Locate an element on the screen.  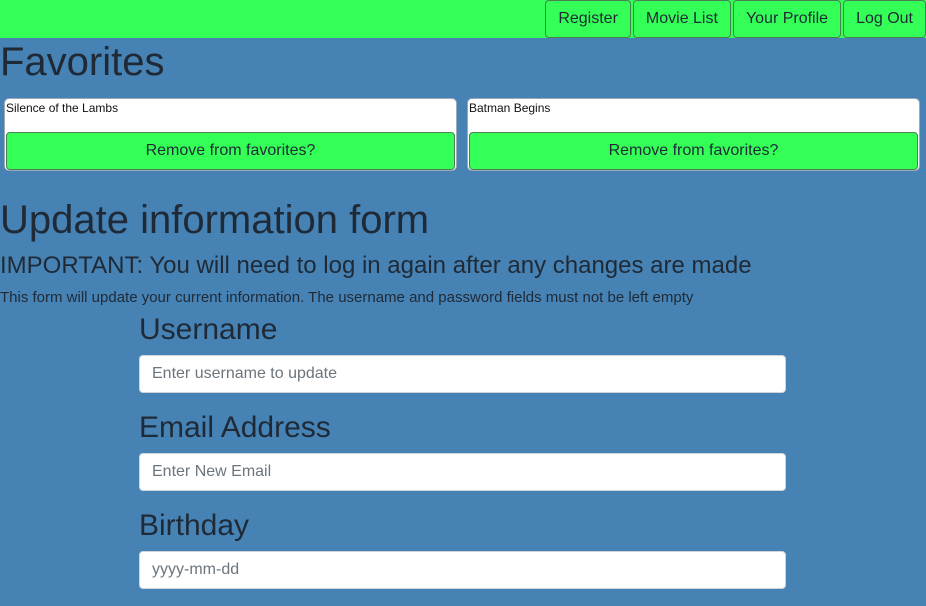
username-input is located at coordinates (462, 374).